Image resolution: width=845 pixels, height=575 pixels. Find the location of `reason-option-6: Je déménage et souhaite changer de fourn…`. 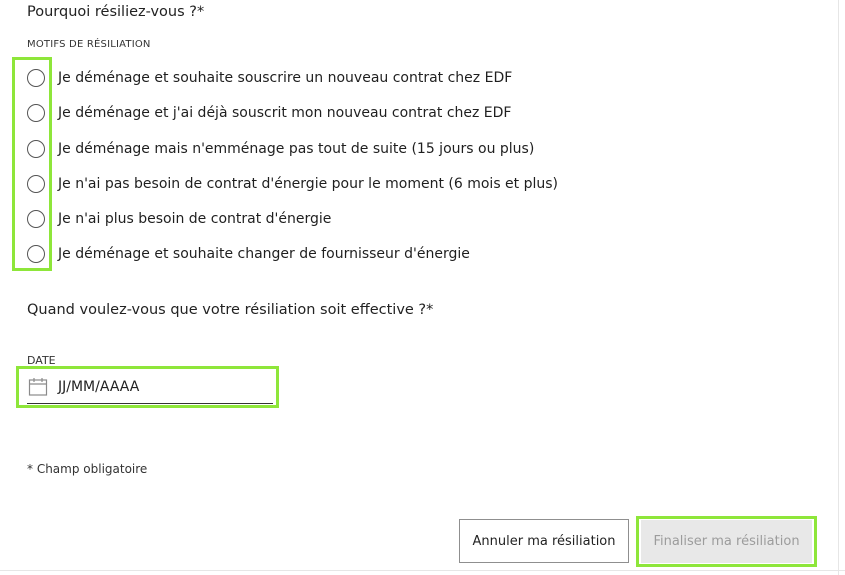

reason-option-6: Je déménage et souhaite changer de fourn… is located at coordinates (248, 254).